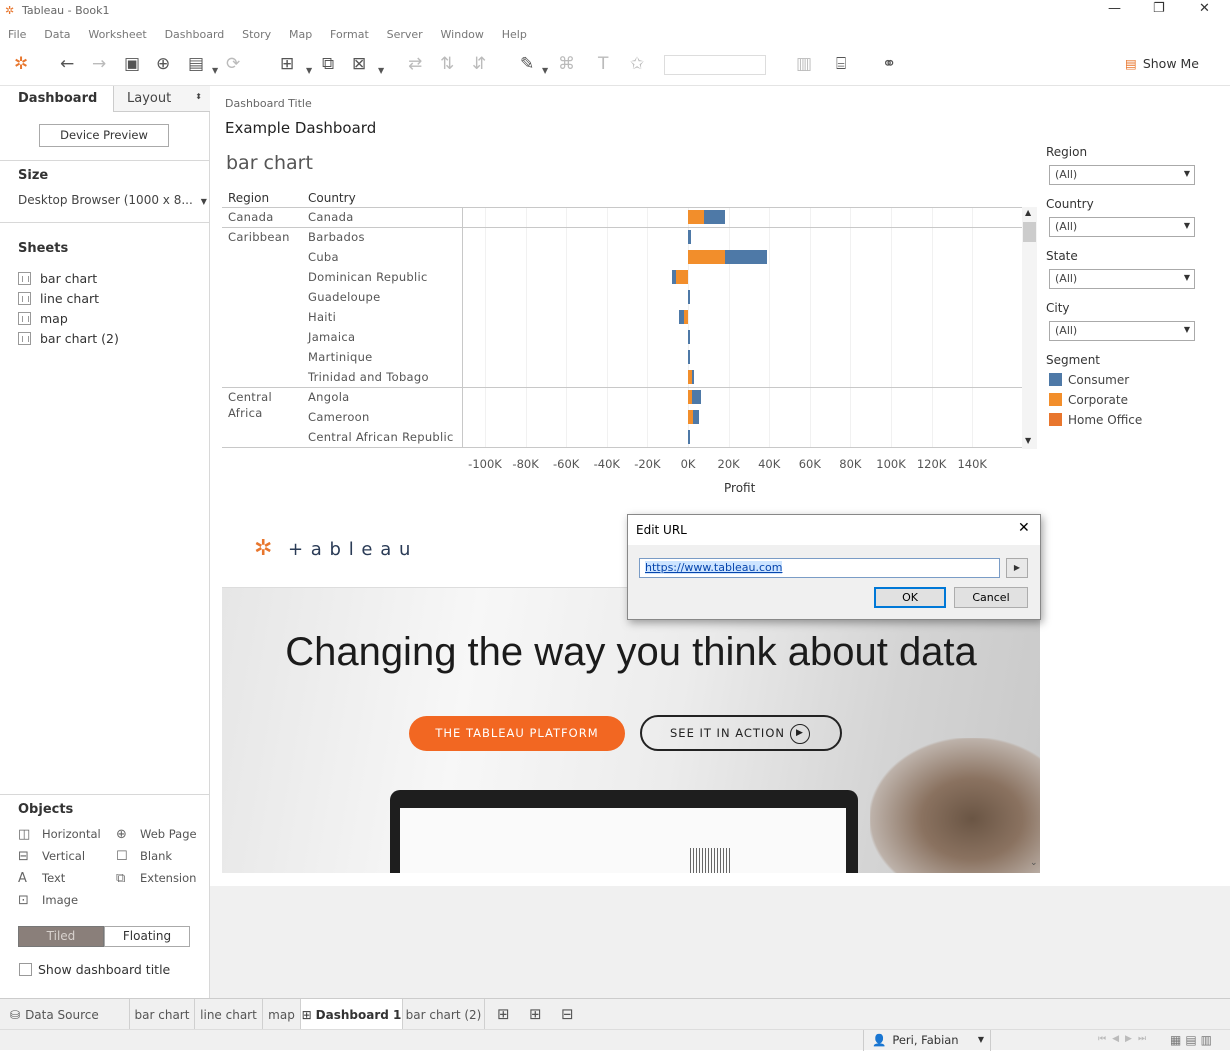  What do you see at coordinates (1122, 227) in the screenshot?
I see `filter-country-dropdown: (All) ▼` at bounding box center [1122, 227].